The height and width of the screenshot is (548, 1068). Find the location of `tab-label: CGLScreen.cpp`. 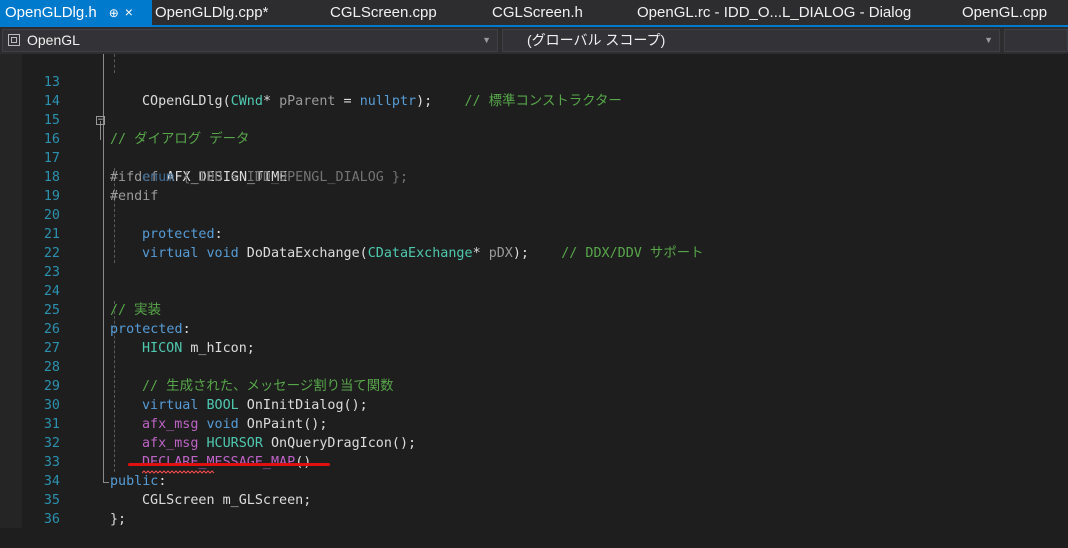

tab-label: CGLScreen.cpp is located at coordinates (383, 12).